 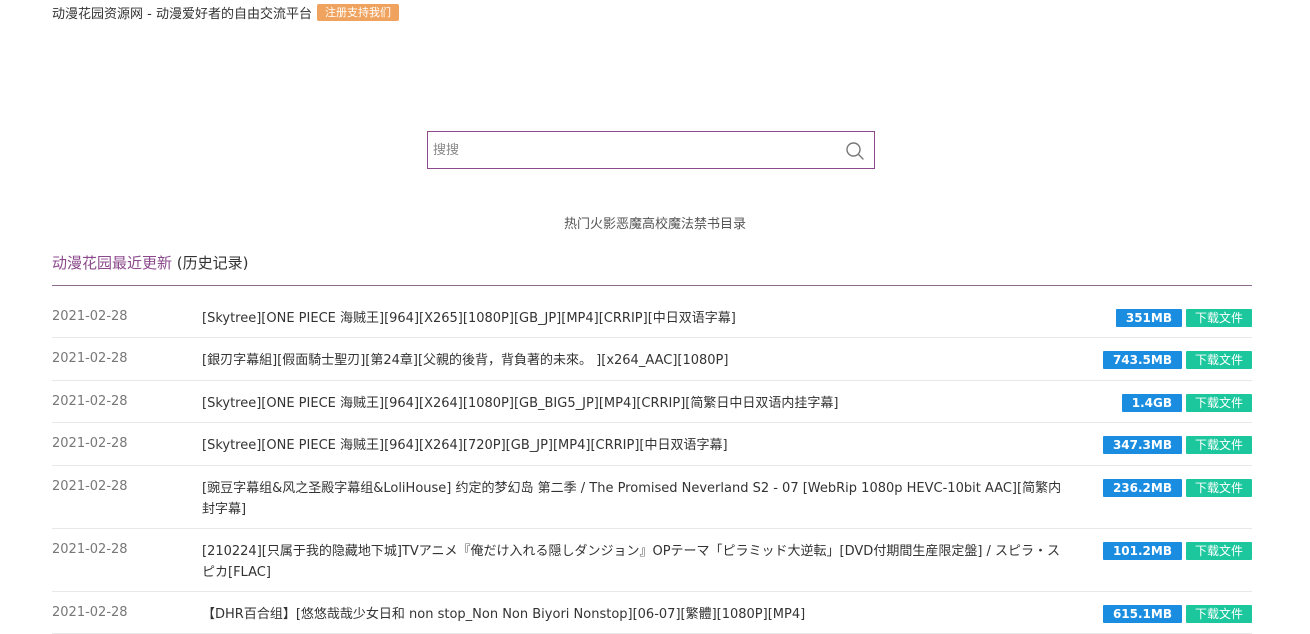 I want to click on item-actions: 1.4GB 下载文件, so click(x=1186, y=403).